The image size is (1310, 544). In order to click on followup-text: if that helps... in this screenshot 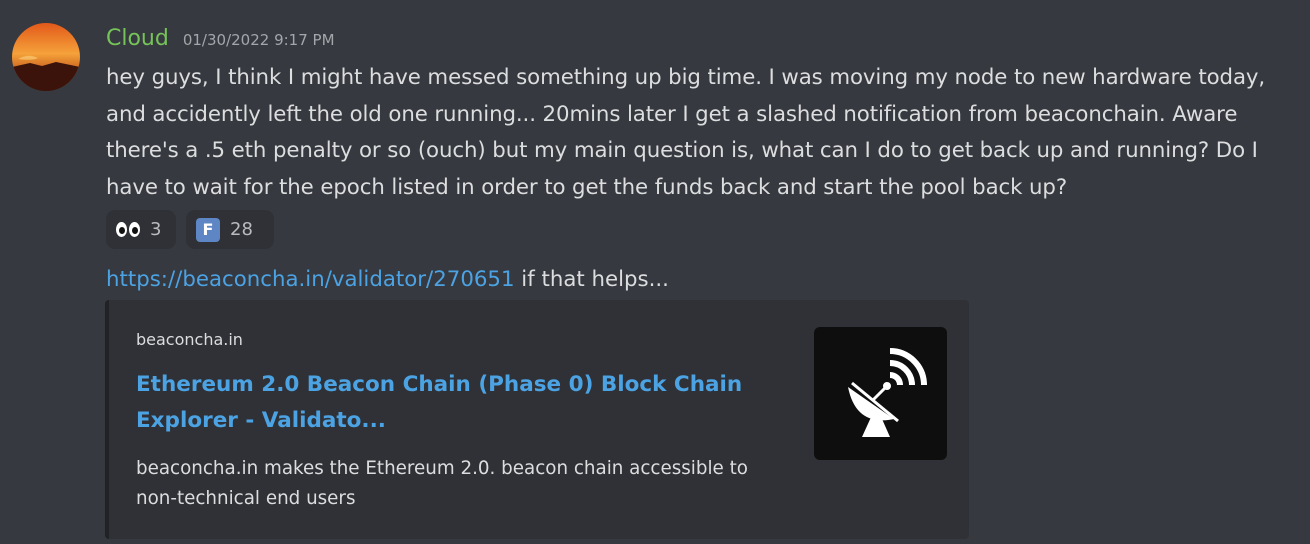, I will do `click(591, 279)`.